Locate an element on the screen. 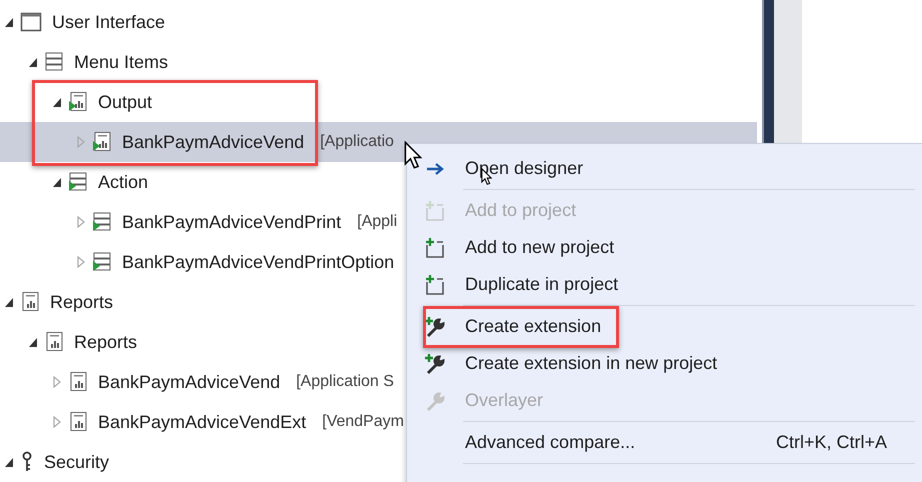 This screenshot has width=922, height=482. item-label: Output is located at coordinates (125, 102).